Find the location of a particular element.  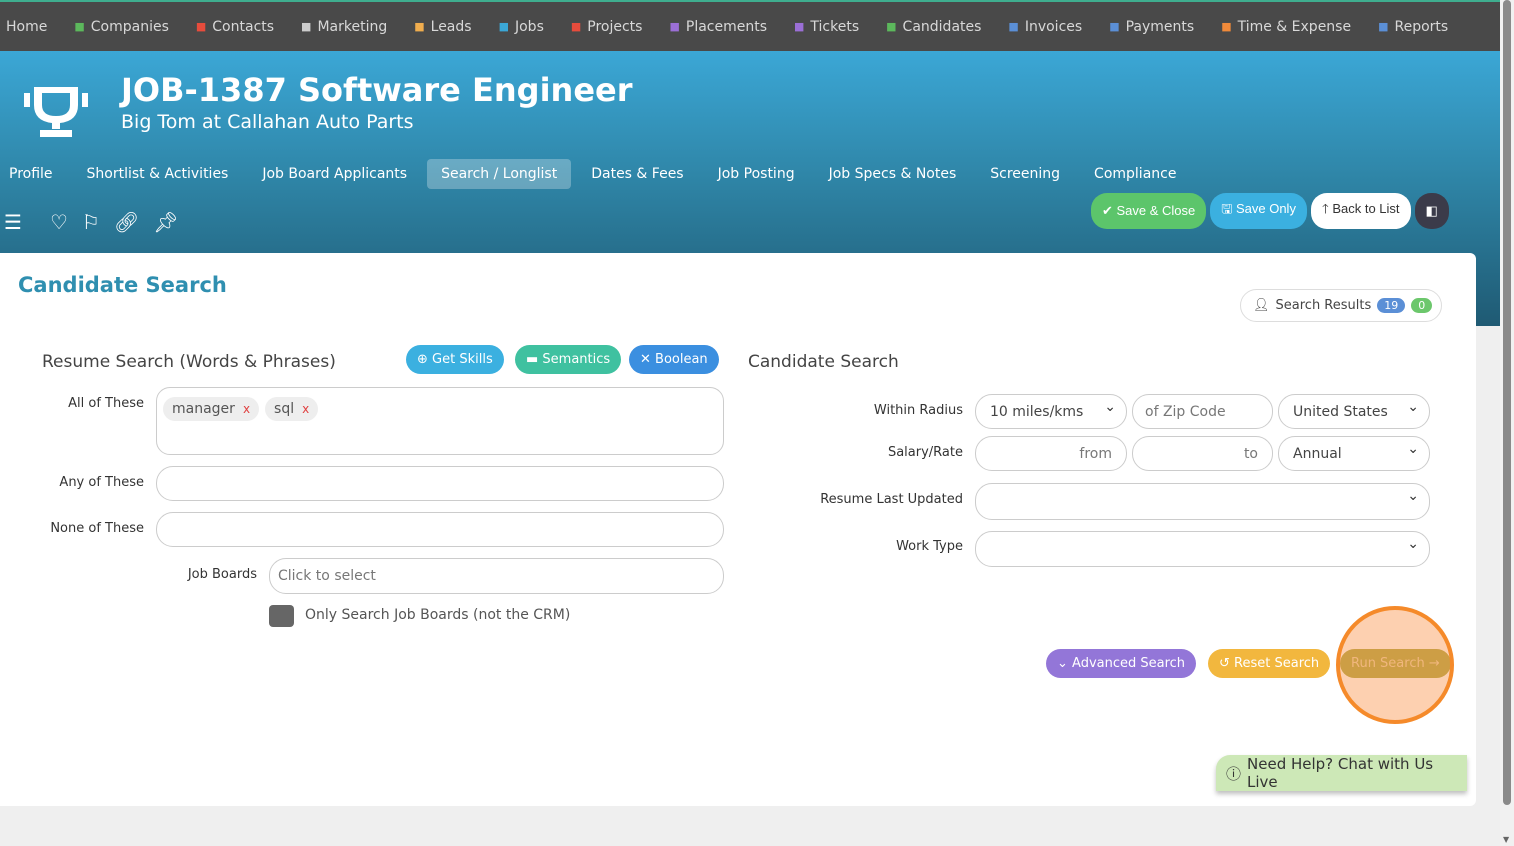

nav-item-placements: ■ Placements is located at coordinates (718, 27).